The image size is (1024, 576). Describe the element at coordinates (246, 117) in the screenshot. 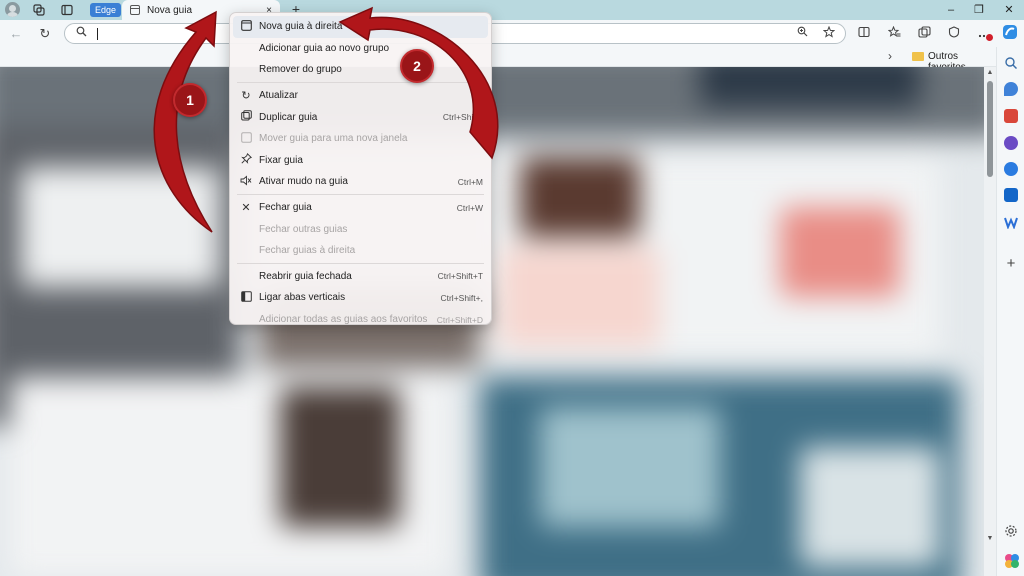

I see `duplicate-icon` at that location.